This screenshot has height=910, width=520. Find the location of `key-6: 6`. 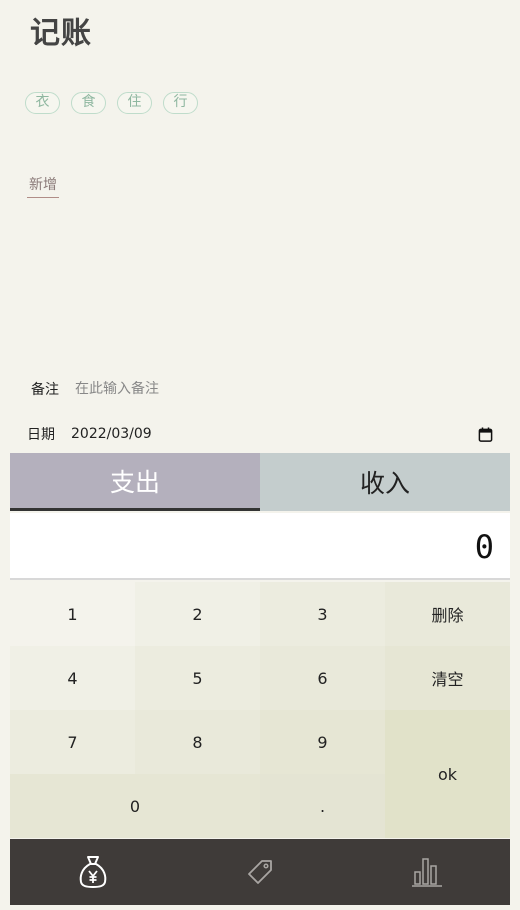

key-6: 6 is located at coordinates (322, 678).